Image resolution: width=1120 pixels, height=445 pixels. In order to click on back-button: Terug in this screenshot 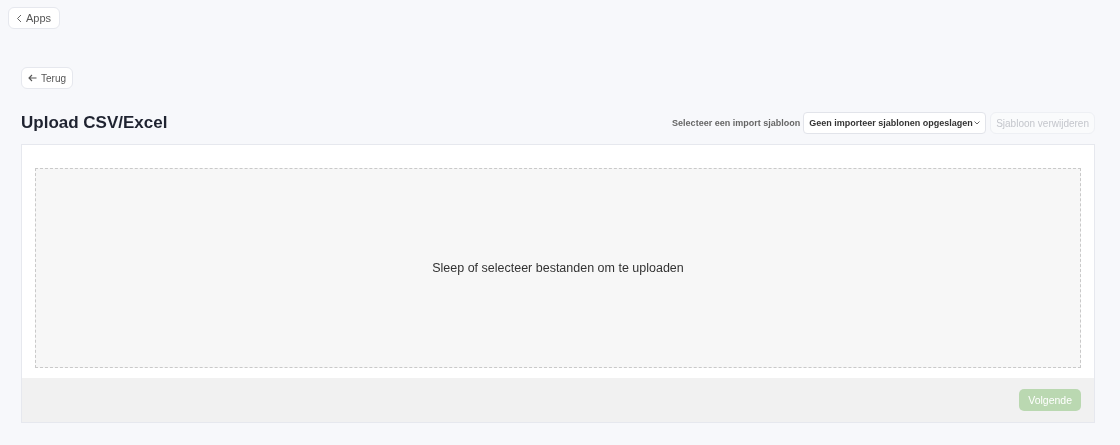, I will do `click(47, 78)`.